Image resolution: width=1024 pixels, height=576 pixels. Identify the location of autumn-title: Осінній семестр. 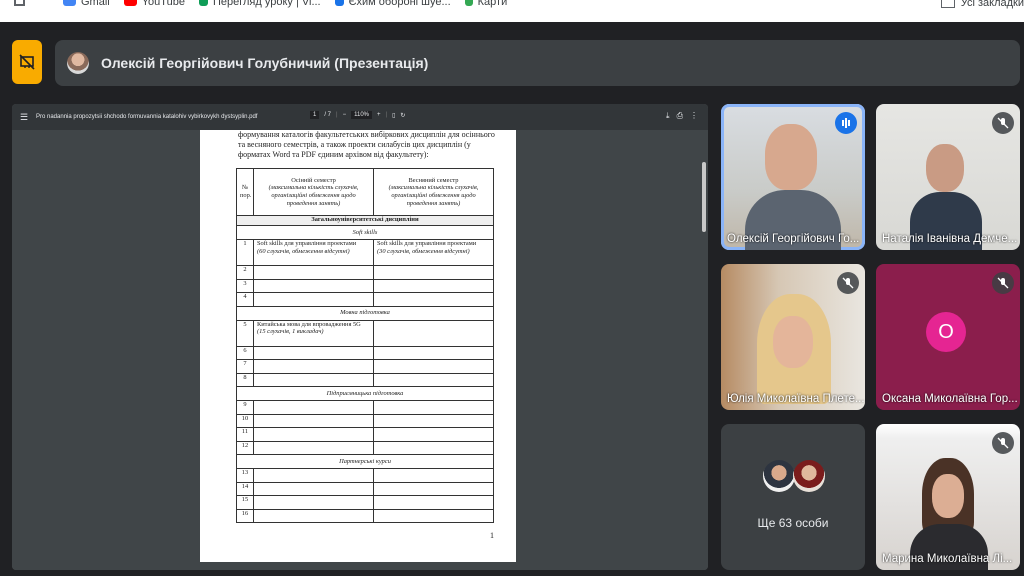
(313, 180).